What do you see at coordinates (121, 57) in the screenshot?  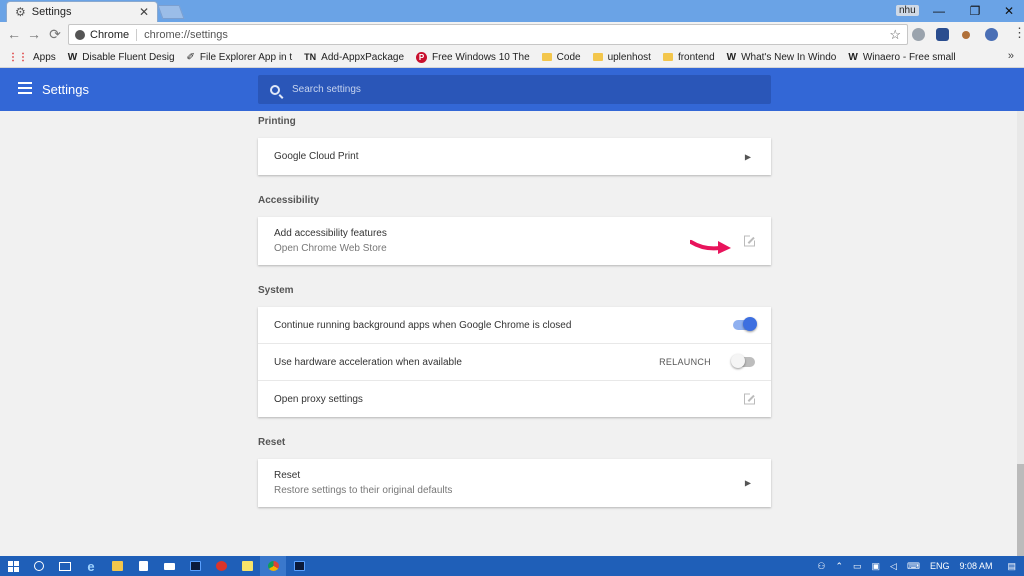 I see `bookmark-item: W Disable Fluent Desig` at bounding box center [121, 57].